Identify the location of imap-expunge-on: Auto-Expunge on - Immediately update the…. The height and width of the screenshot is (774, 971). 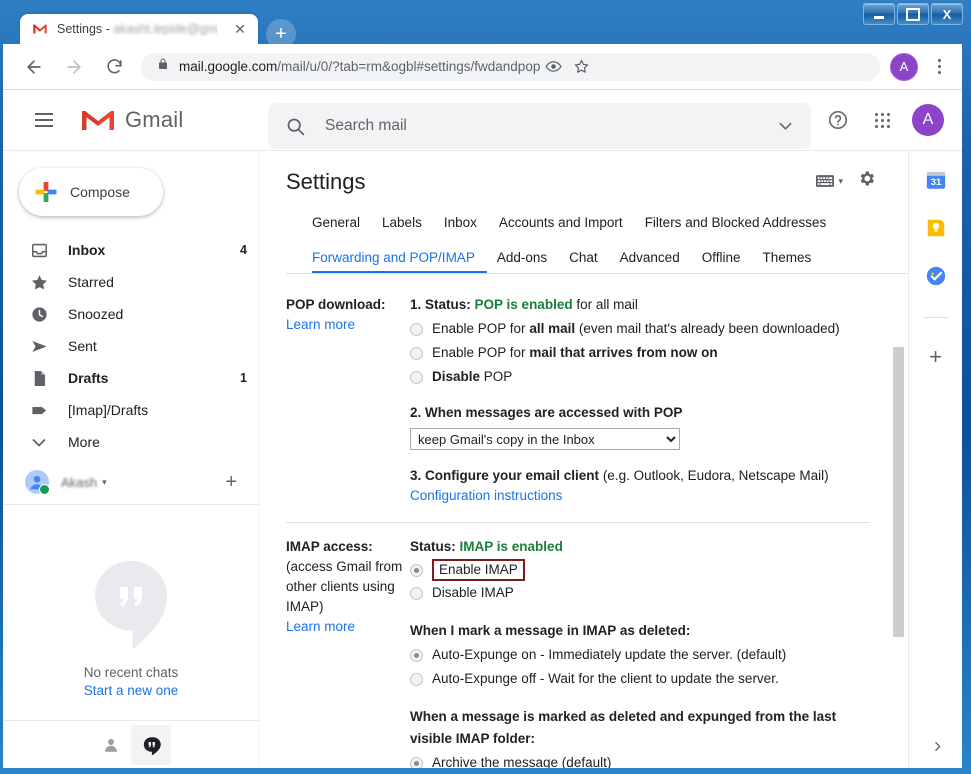
(654, 655).